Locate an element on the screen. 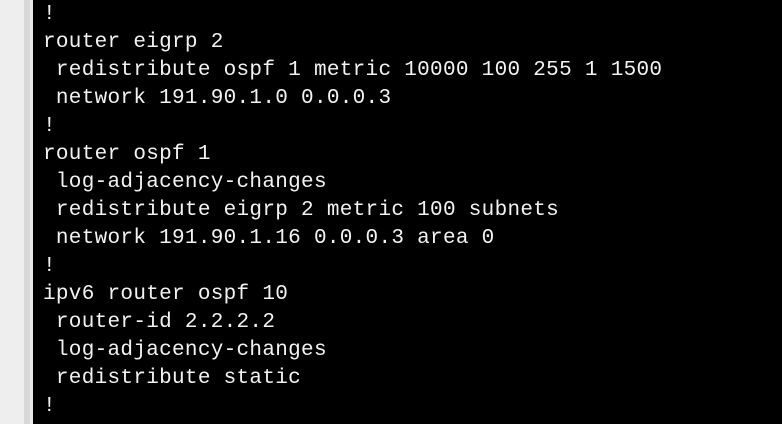 This screenshot has width=782, height=424. config-line-text: router-id 2.2.2.2 is located at coordinates (159, 322).